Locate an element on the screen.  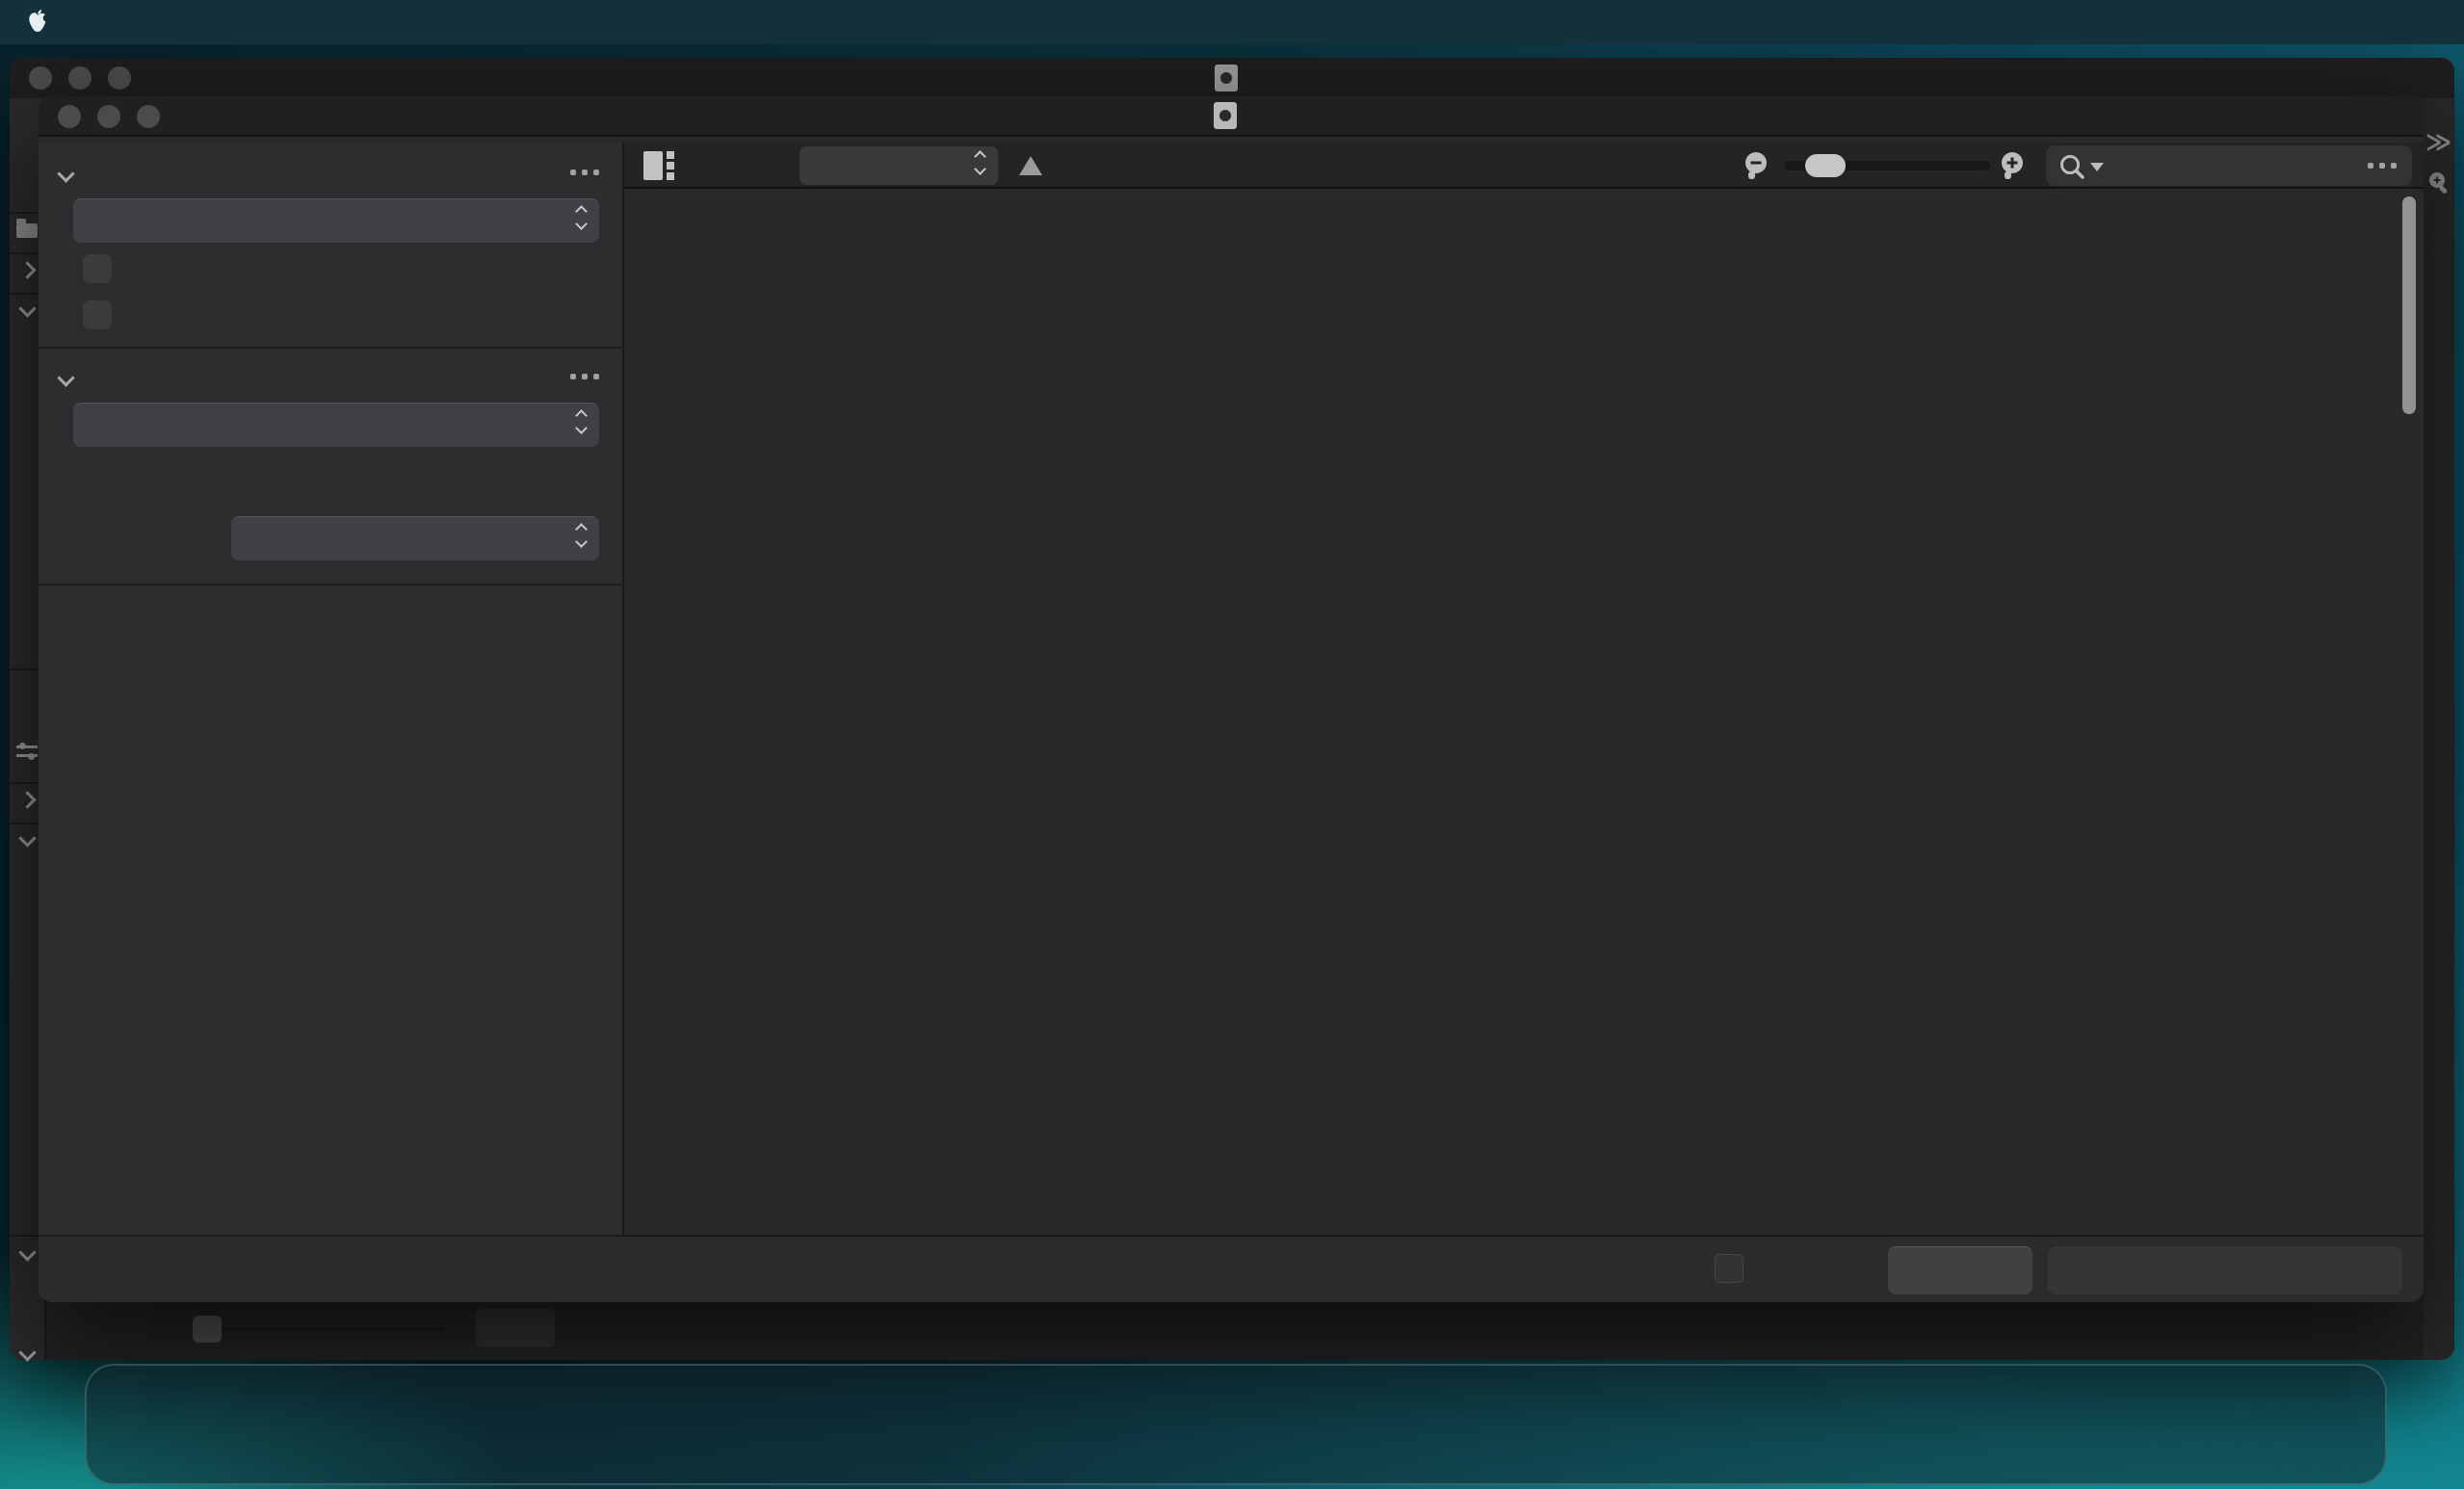
vertical-scrollbar is located at coordinates (2409, 305).